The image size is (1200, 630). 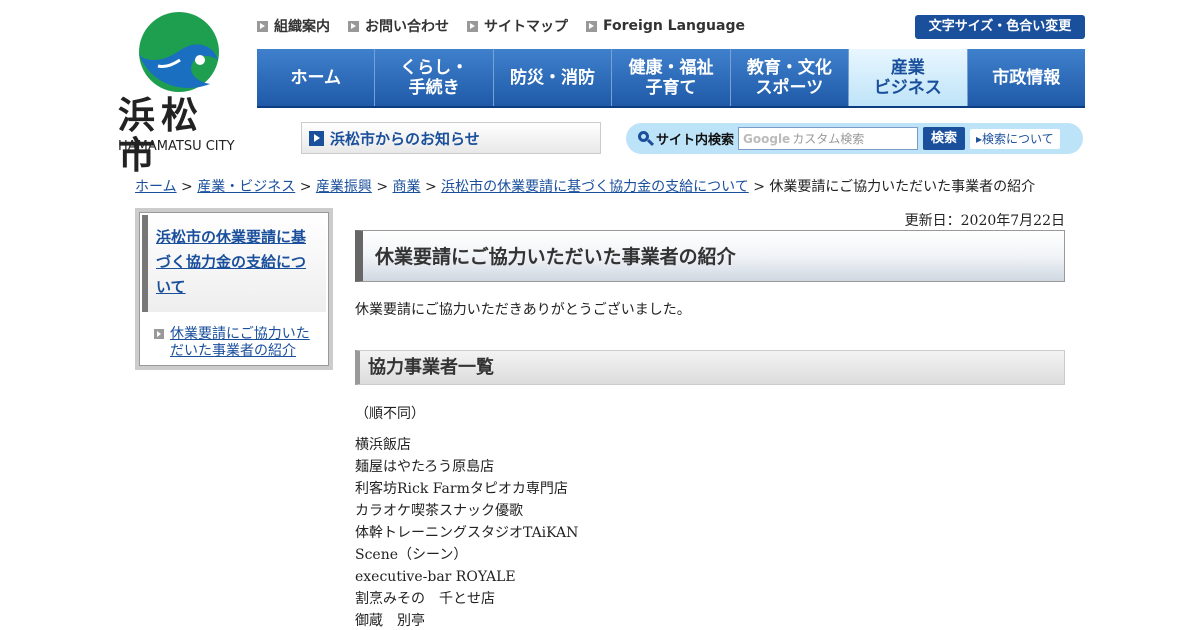 I want to click on search-about-label: 検索について, so click(x=1018, y=138).